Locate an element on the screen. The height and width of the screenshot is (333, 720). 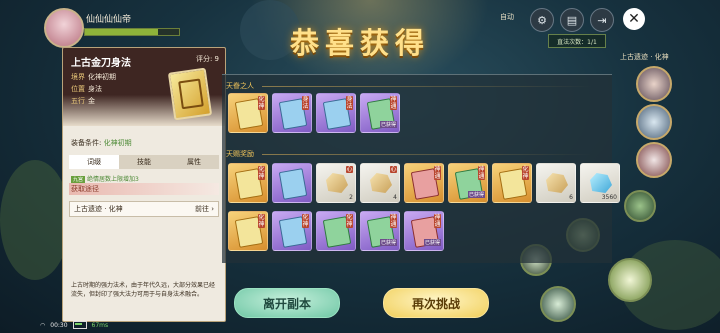
reward-item: 神通 is located at coordinates (424, 183).